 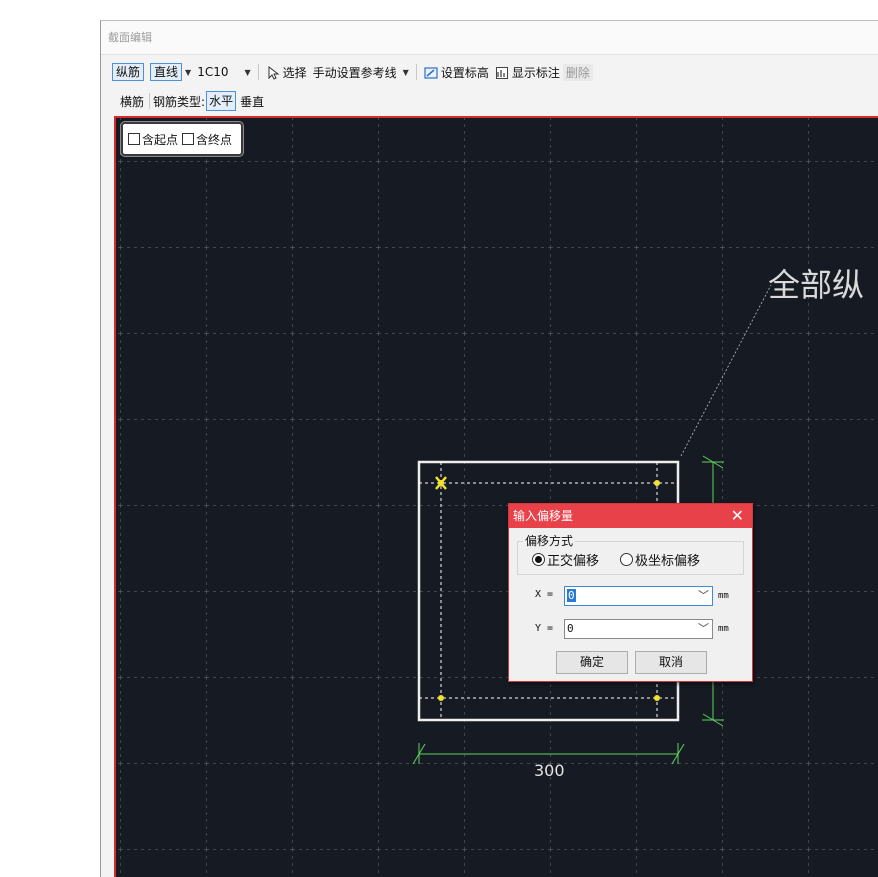 I want to click on polar-offset-label: 极坐标偏移, so click(x=668, y=561).